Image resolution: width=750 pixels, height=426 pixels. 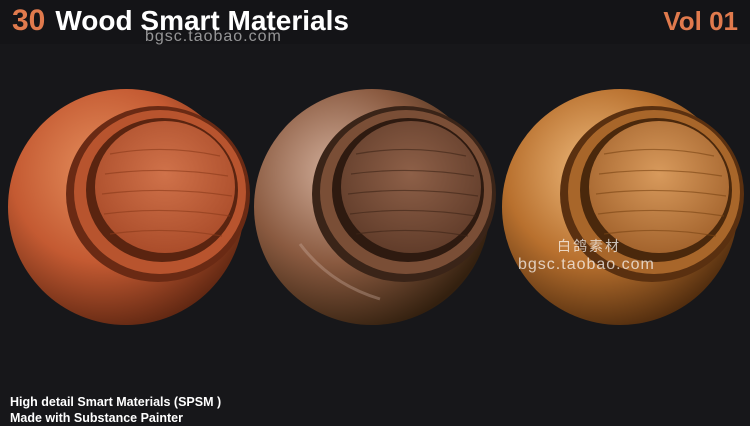 What do you see at coordinates (375, 22) in the screenshot?
I see `header-bar: 30 Wood Smart Materials Vol 01` at bounding box center [375, 22].